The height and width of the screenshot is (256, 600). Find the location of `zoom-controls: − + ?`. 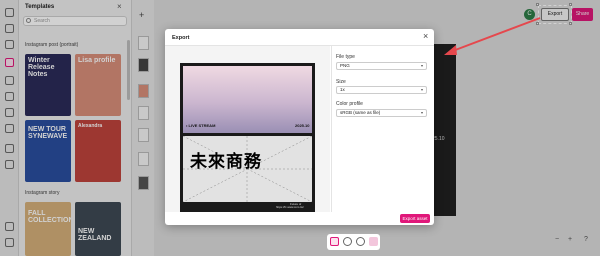

zoom-controls: − + ? is located at coordinates (573, 242).